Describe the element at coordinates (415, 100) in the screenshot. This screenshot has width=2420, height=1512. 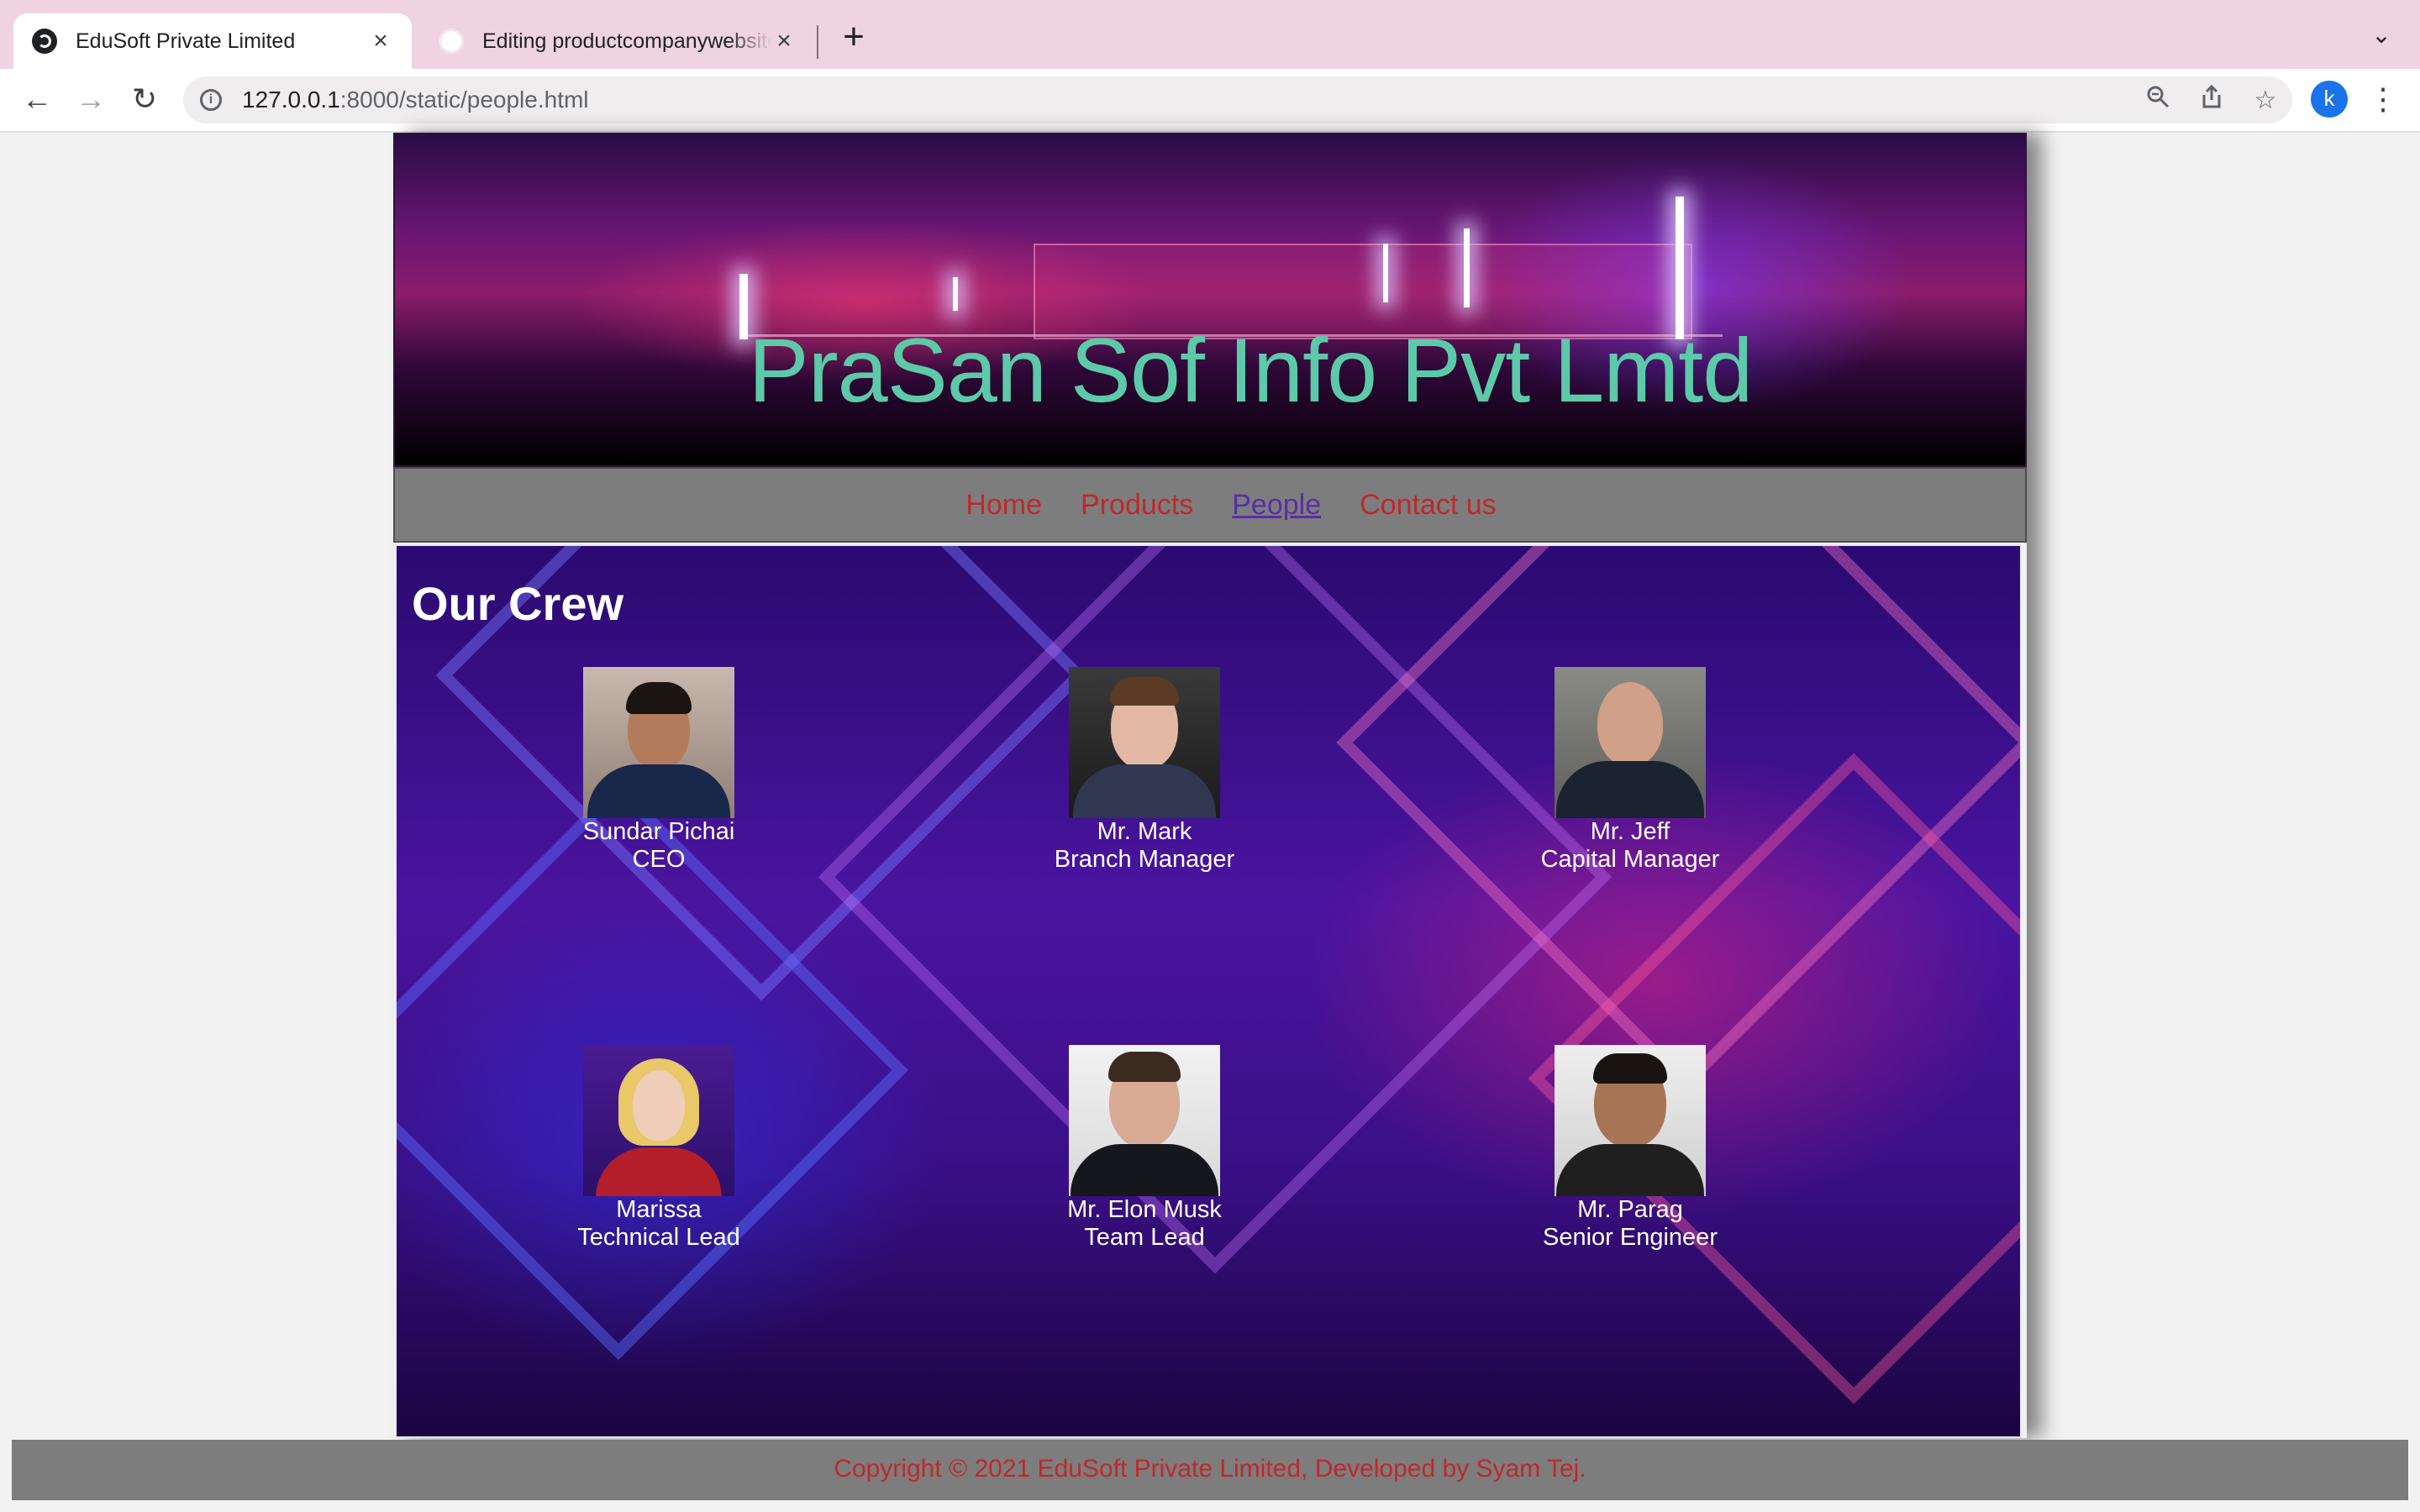
I see `url-text: 127.0.0.1:8000/static/people.html` at that location.